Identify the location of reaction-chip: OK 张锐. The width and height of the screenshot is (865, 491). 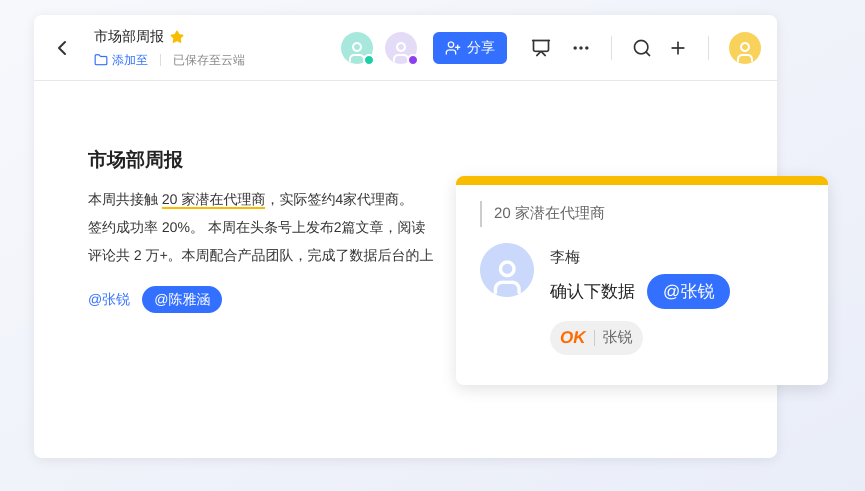
(596, 337).